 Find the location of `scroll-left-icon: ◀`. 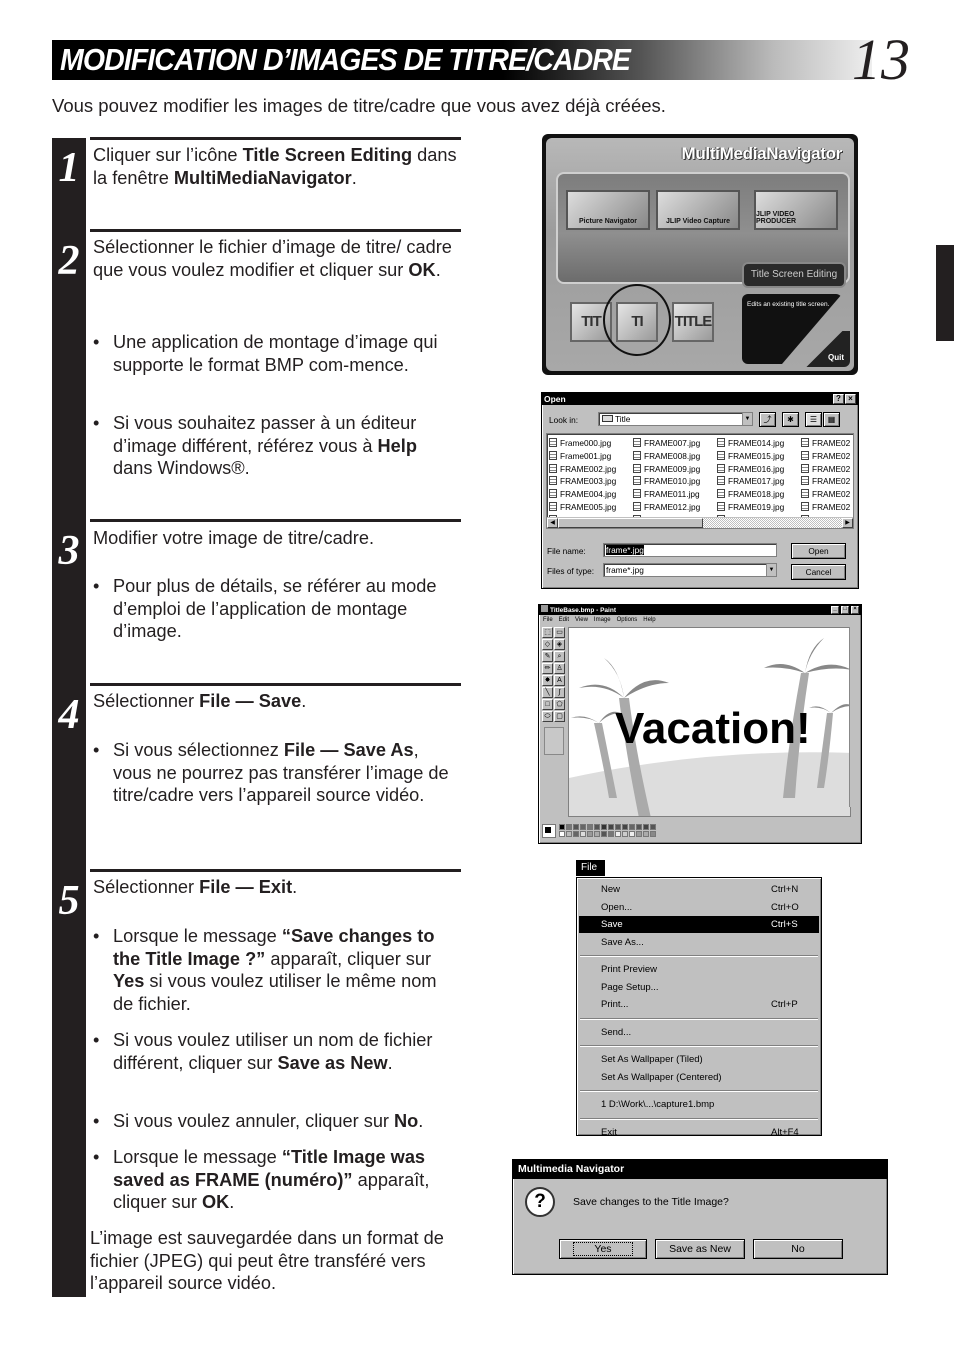

scroll-left-icon: ◀ is located at coordinates (552, 523).